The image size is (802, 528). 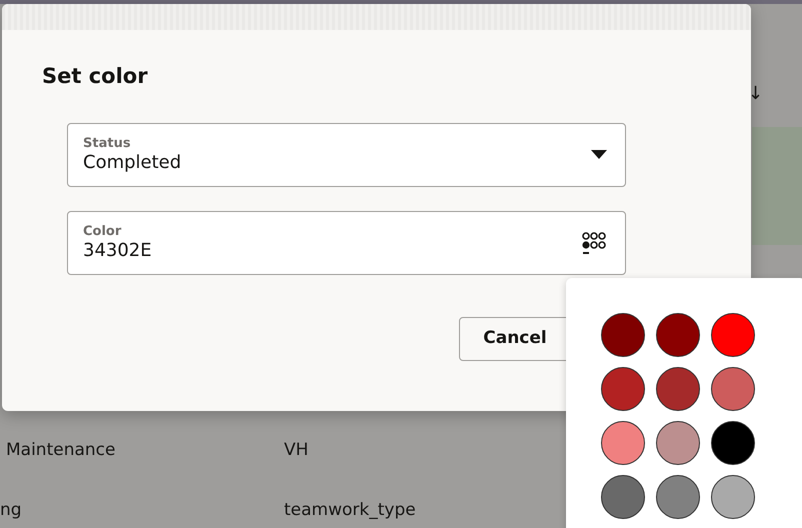 I want to click on dialog-title: Set color, so click(x=95, y=76).